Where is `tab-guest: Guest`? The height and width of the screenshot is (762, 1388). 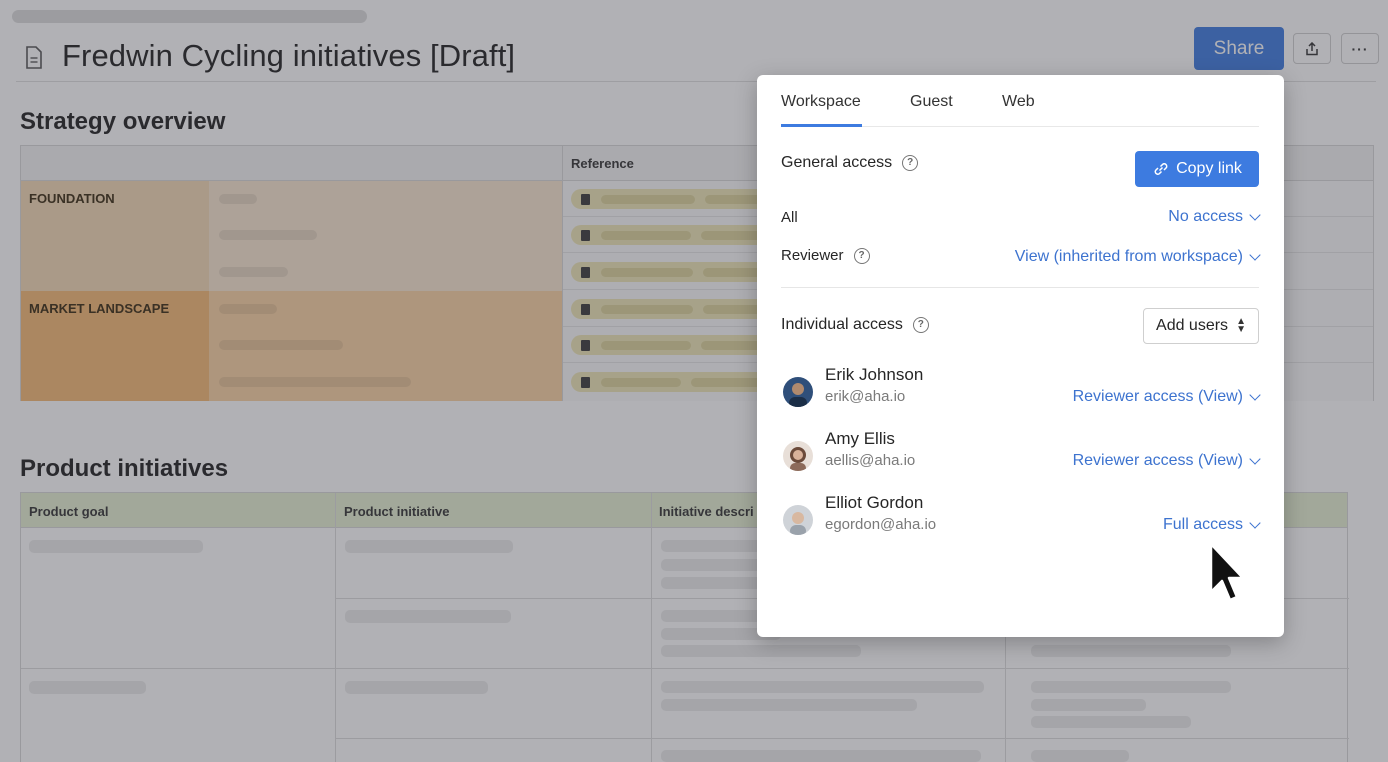 tab-guest: Guest is located at coordinates (931, 102).